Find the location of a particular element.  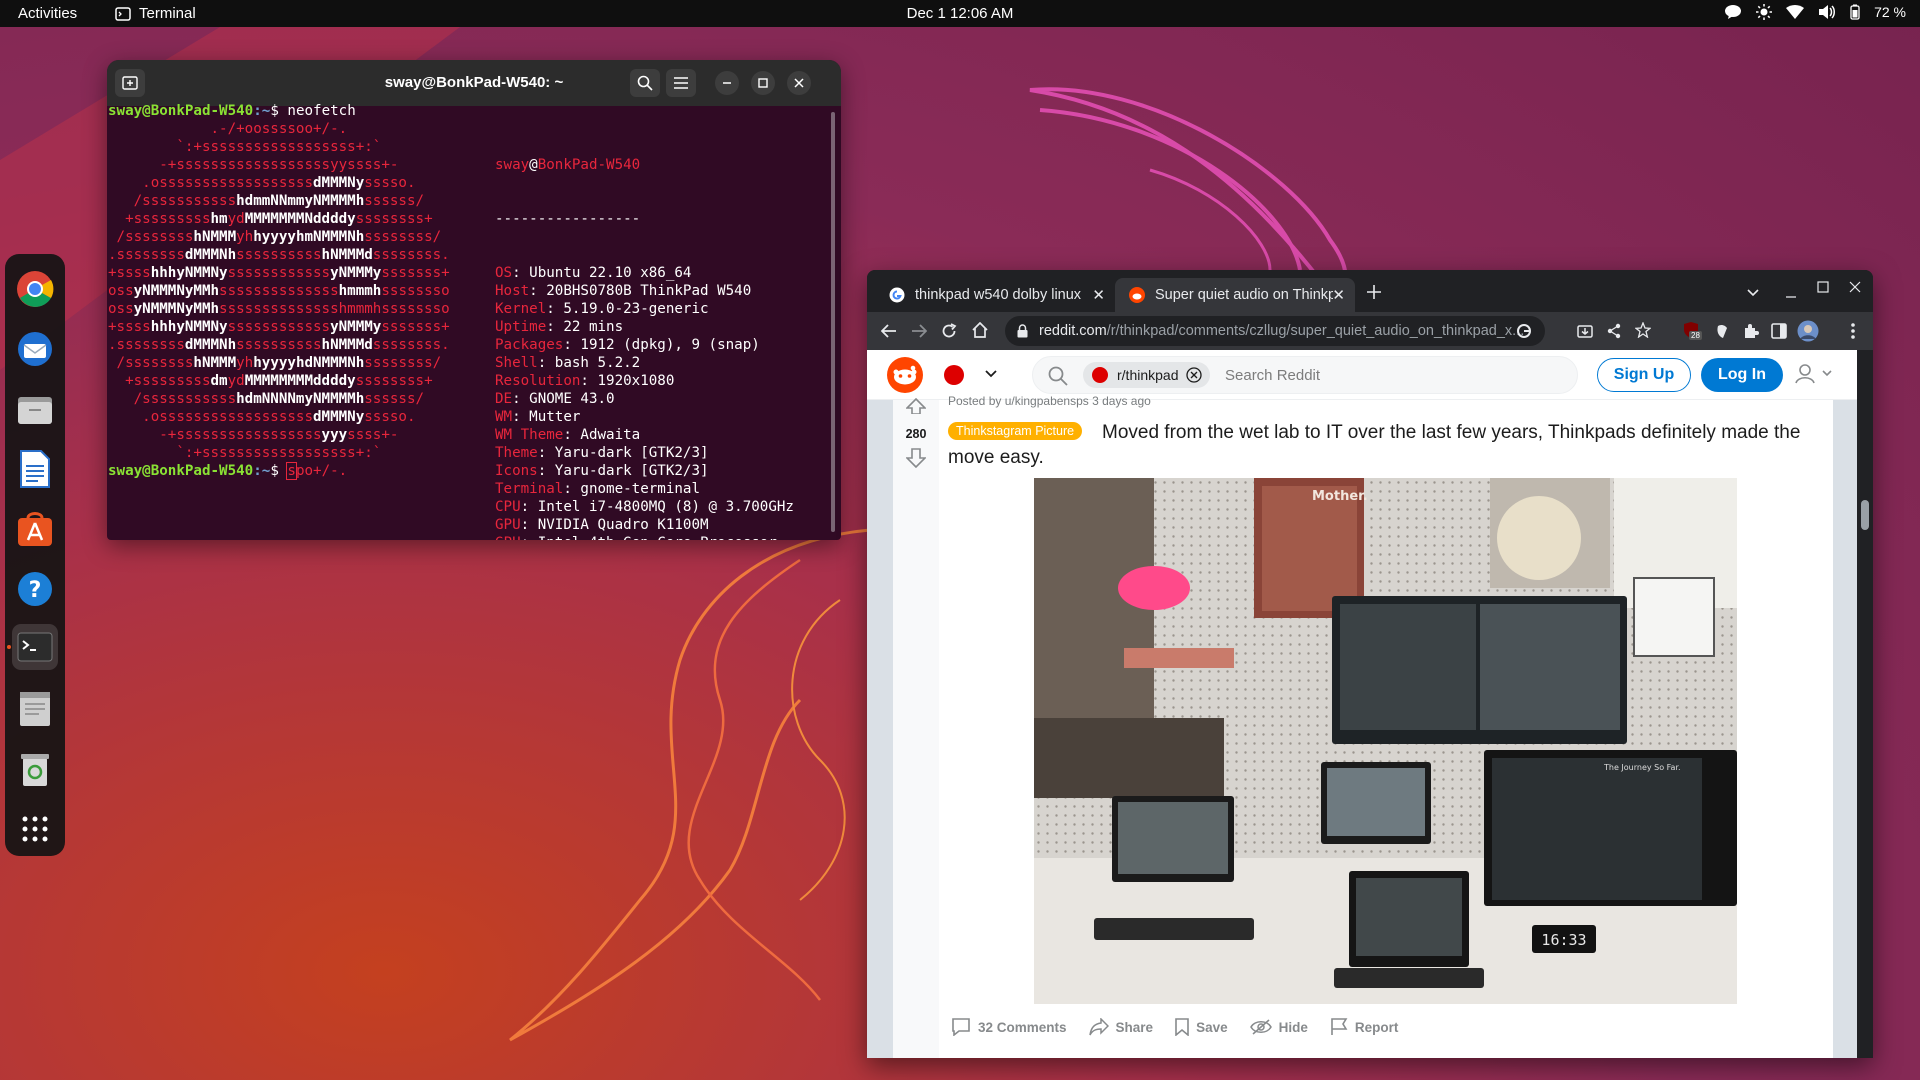

back-icon is located at coordinates (889, 331).